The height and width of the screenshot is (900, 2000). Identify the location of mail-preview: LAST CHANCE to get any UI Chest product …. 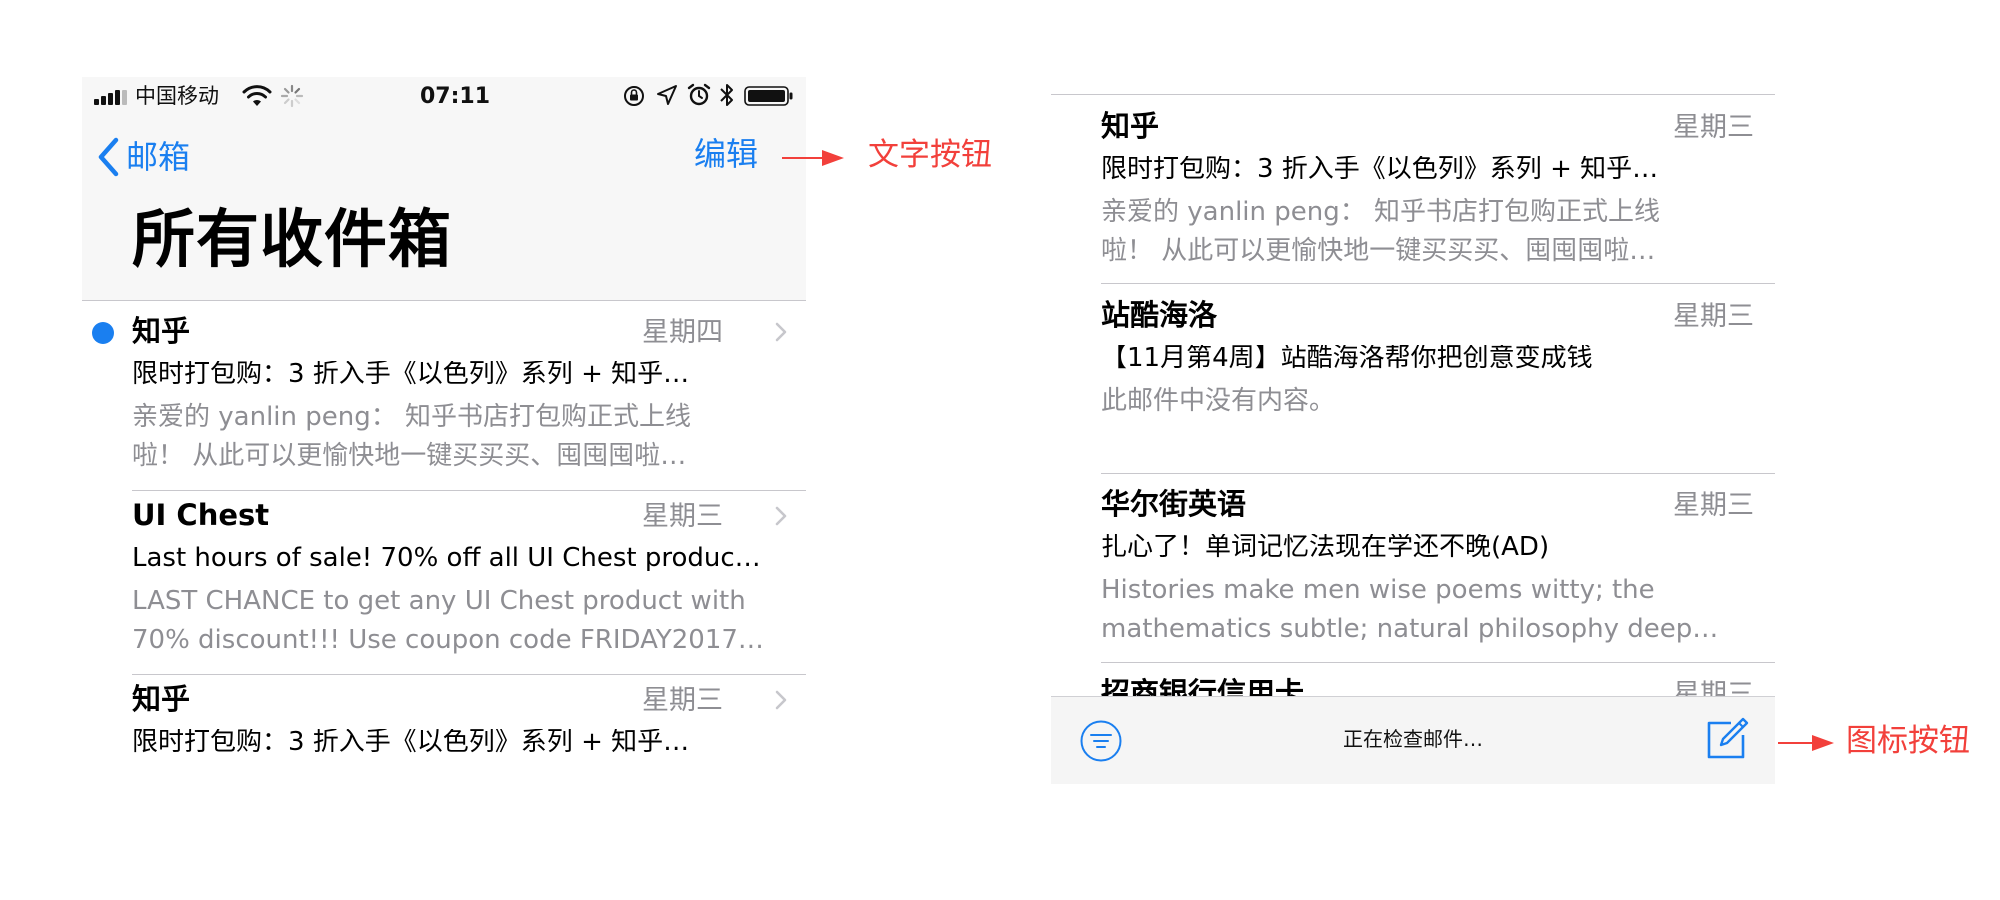
(448, 620).